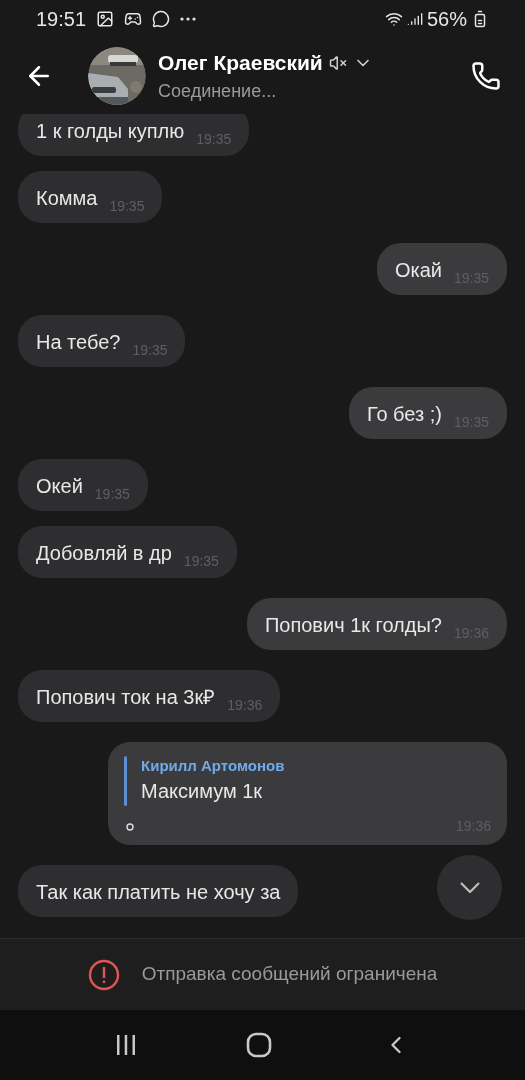  I want to click on ring-icon, so click(130, 827).